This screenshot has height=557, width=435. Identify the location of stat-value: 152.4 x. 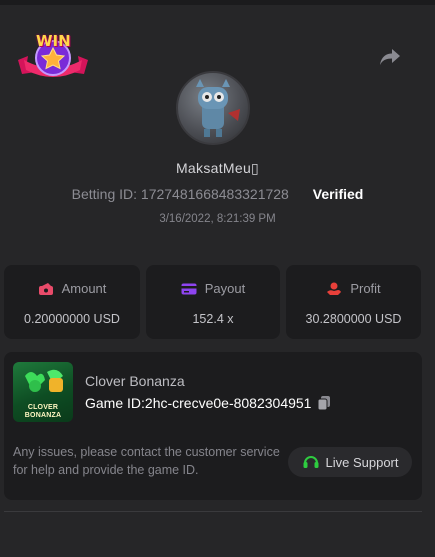
(213, 319).